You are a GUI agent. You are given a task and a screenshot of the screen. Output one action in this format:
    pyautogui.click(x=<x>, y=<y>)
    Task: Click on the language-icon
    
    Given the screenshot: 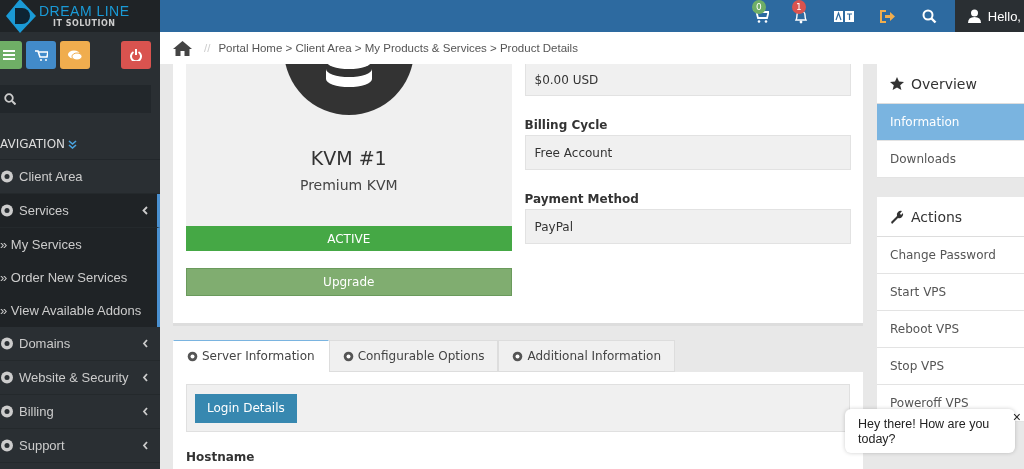 What is the action you would take?
    pyautogui.click(x=843, y=16)
    